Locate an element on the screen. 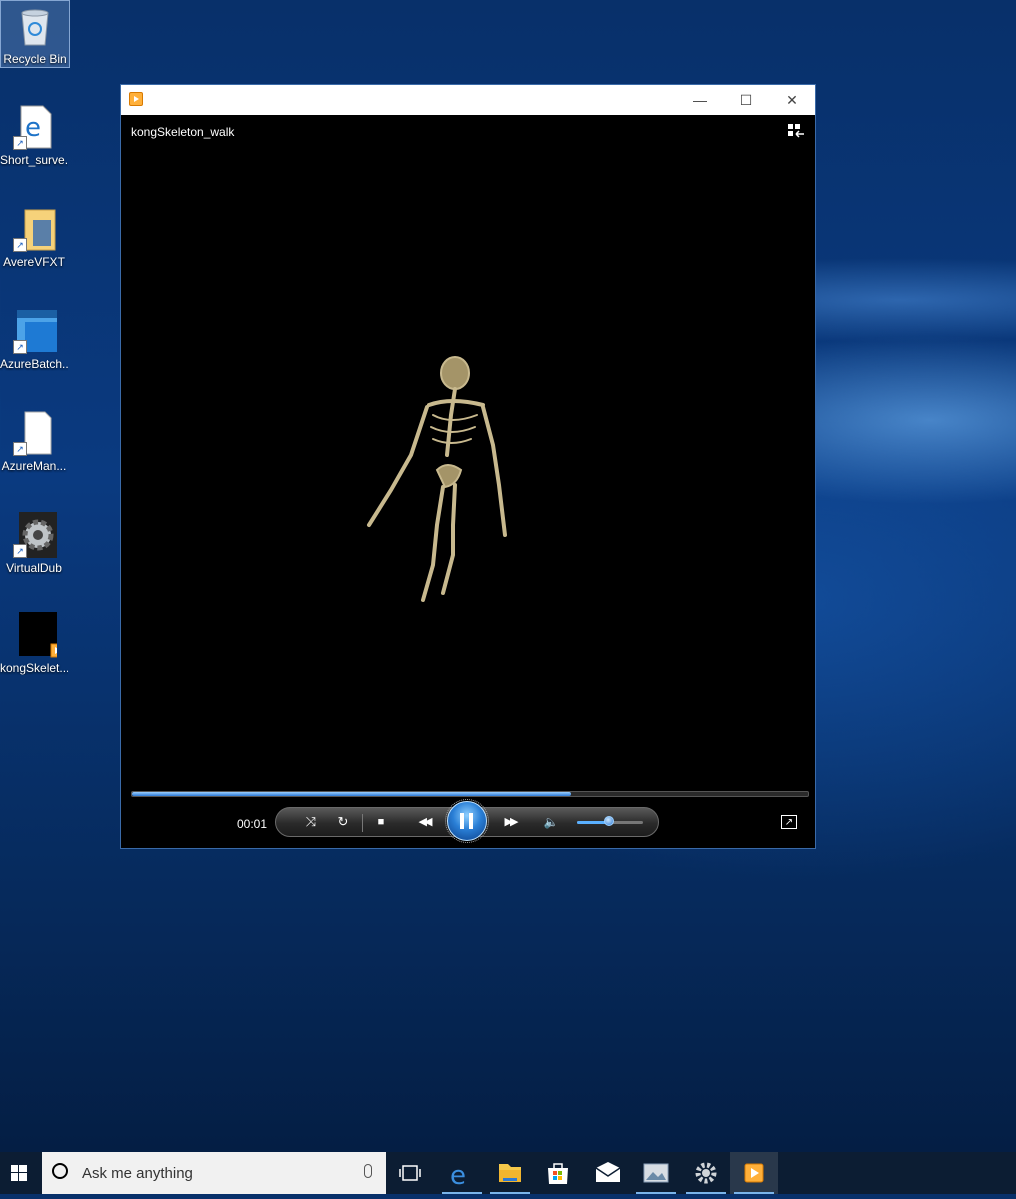 The height and width of the screenshot is (1199, 1016). next-button: ▶▶ is located at coordinates (510, 822).